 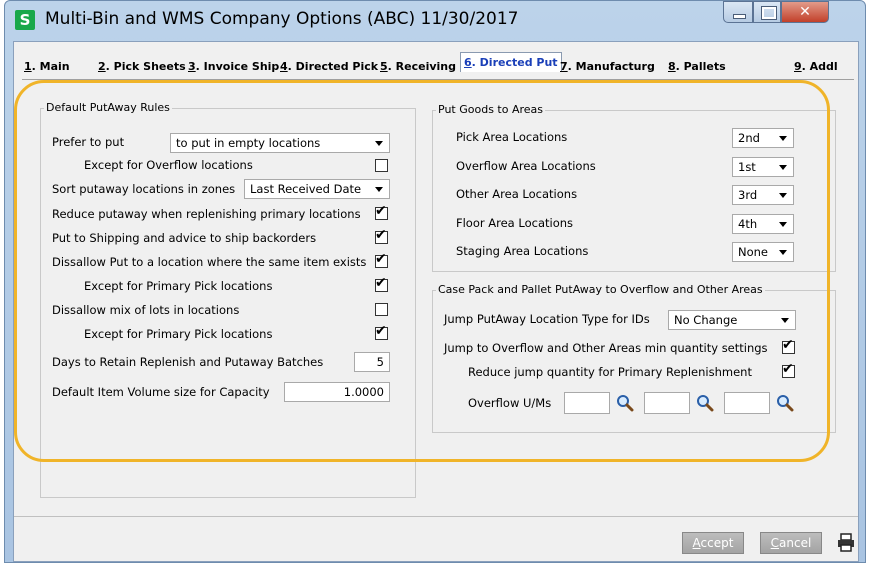 What do you see at coordinates (418, 66) in the screenshot?
I see `tab-receiving: 5. Receiving` at bounding box center [418, 66].